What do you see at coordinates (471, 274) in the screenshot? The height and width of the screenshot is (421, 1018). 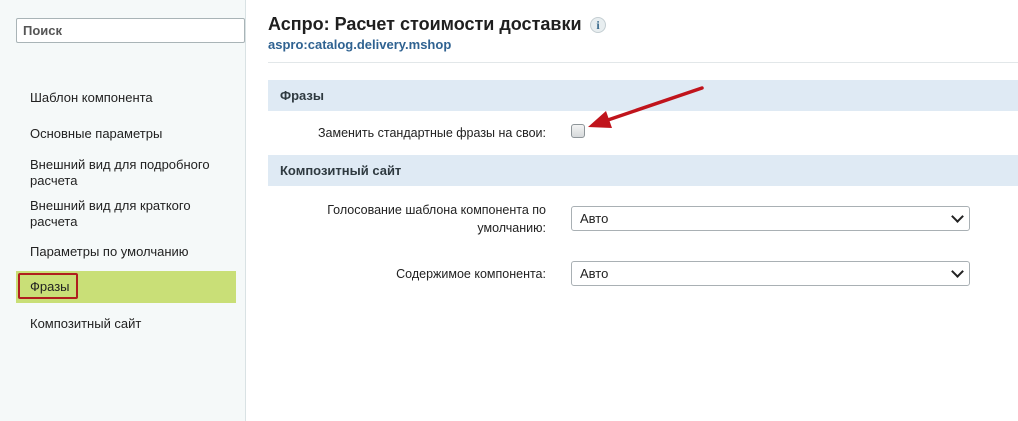 I see `component-content-label: Содержимое компонента:` at bounding box center [471, 274].